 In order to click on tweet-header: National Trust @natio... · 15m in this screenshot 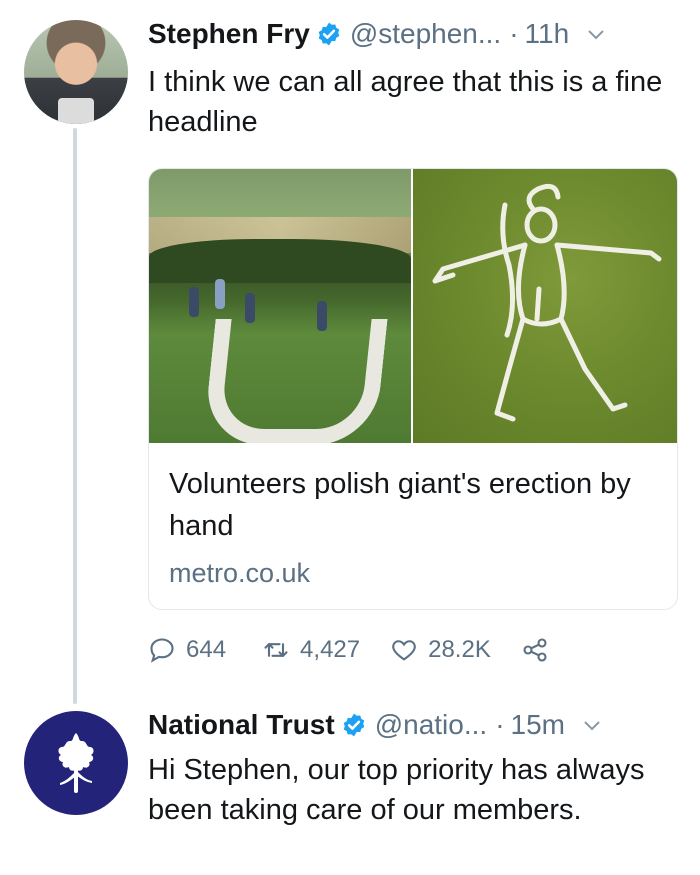, I will do `click(374, 725)`.